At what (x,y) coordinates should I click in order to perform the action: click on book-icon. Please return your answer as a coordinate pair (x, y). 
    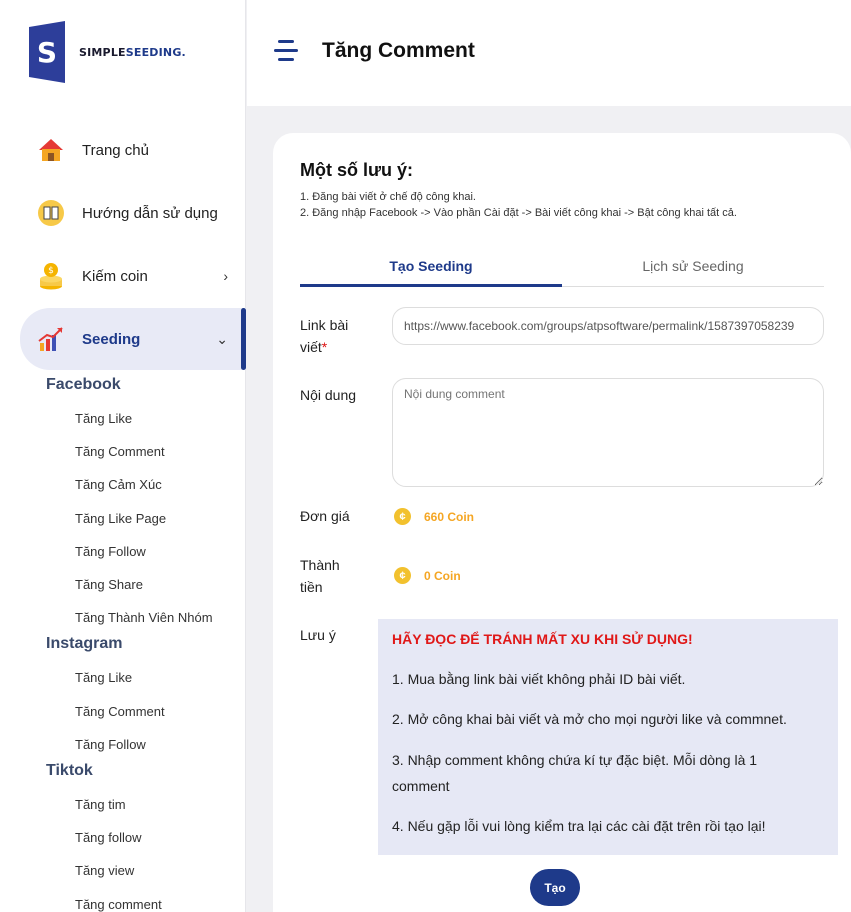
    Looking at the image, I should click on (51, 213).